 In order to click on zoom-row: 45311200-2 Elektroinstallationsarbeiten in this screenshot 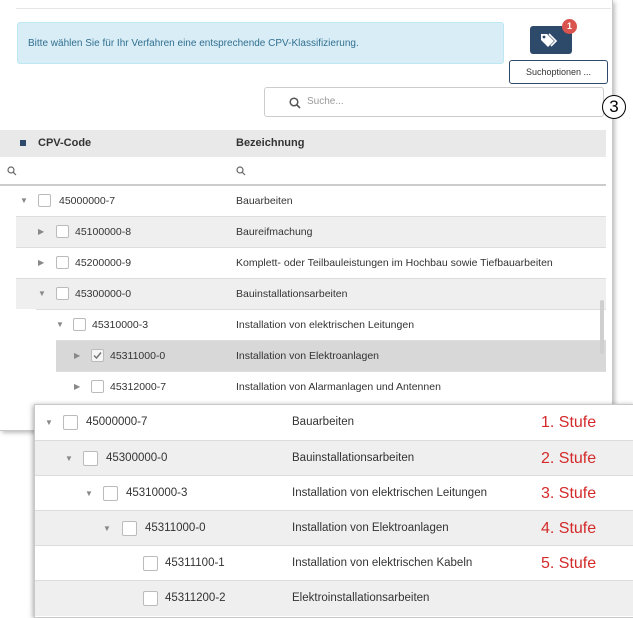, I will do `click(334, 598)`.